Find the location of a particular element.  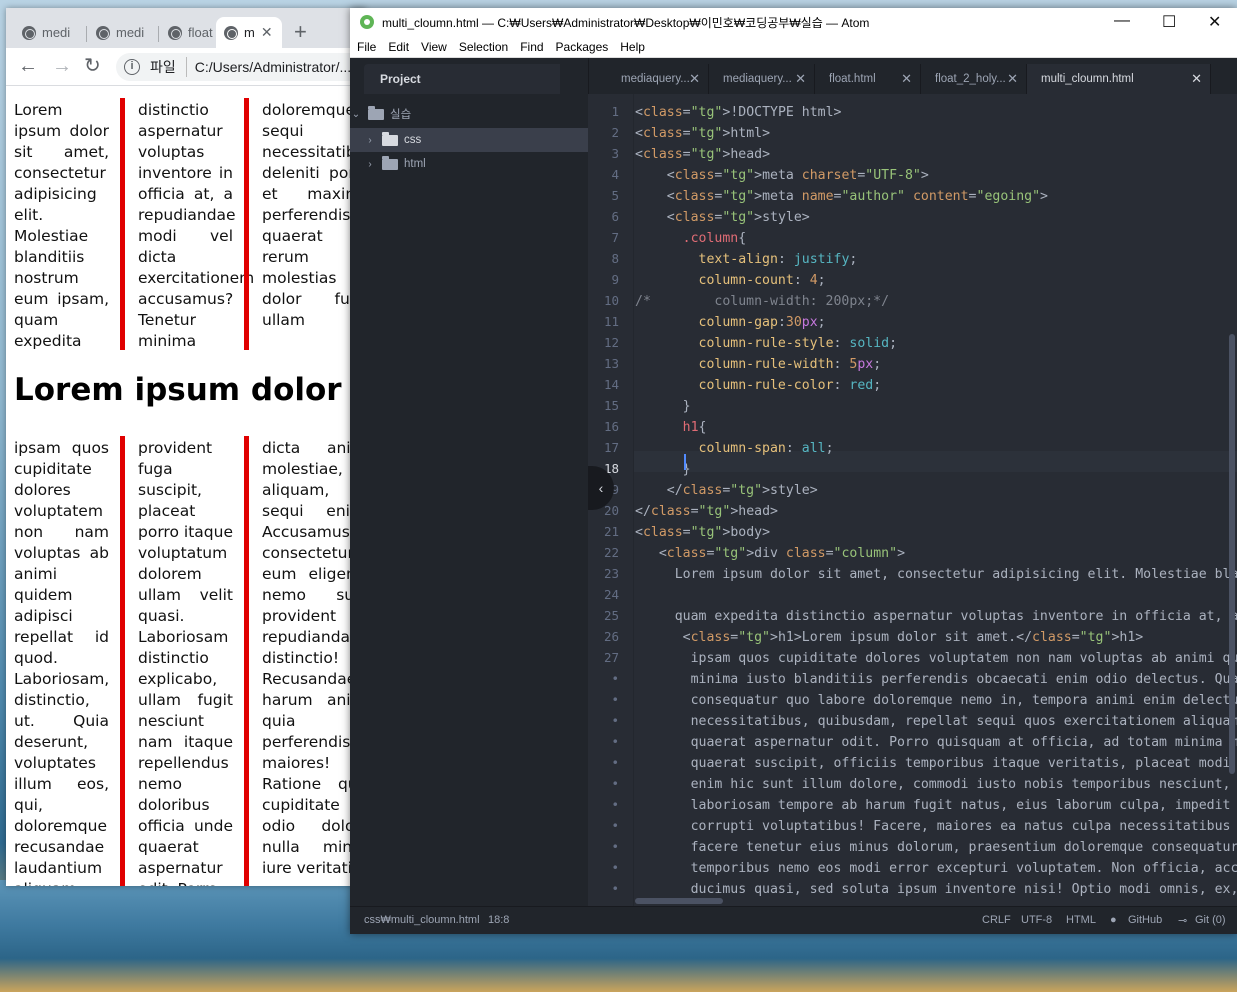

github-icon: ● is located at coordinates (1113, 920).